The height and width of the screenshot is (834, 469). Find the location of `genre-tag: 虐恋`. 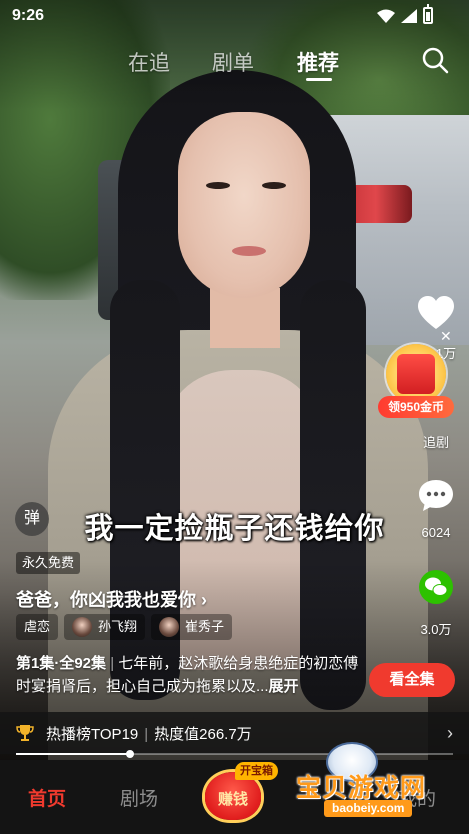

genre-tag: 虐恋 is located at coordinates (37, 627).